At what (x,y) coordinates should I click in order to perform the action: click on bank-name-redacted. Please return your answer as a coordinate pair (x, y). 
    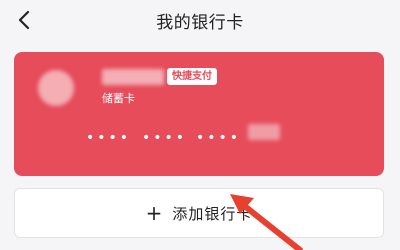
    Looking at the image, I should click on (133, 77).